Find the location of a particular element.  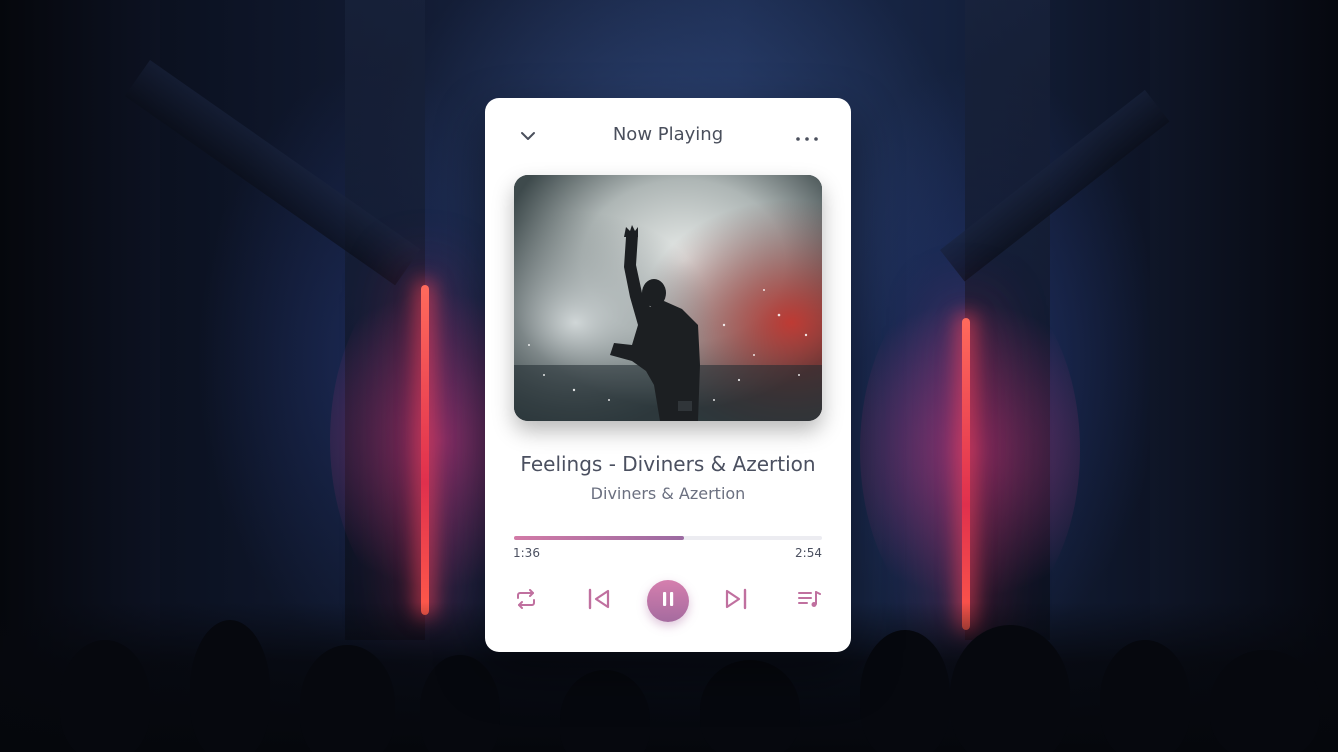

progress-fill is located at coordinates (599, 538).